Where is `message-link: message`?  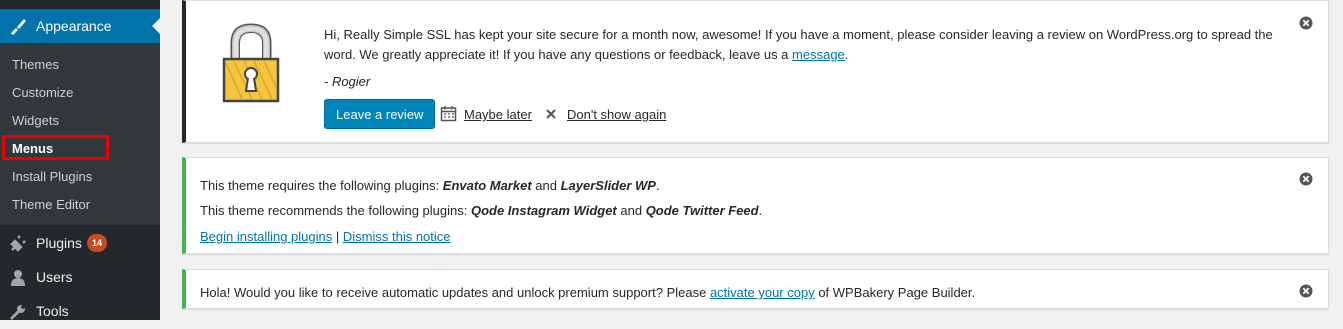
message-link: message is located at coordinates (818, 54).